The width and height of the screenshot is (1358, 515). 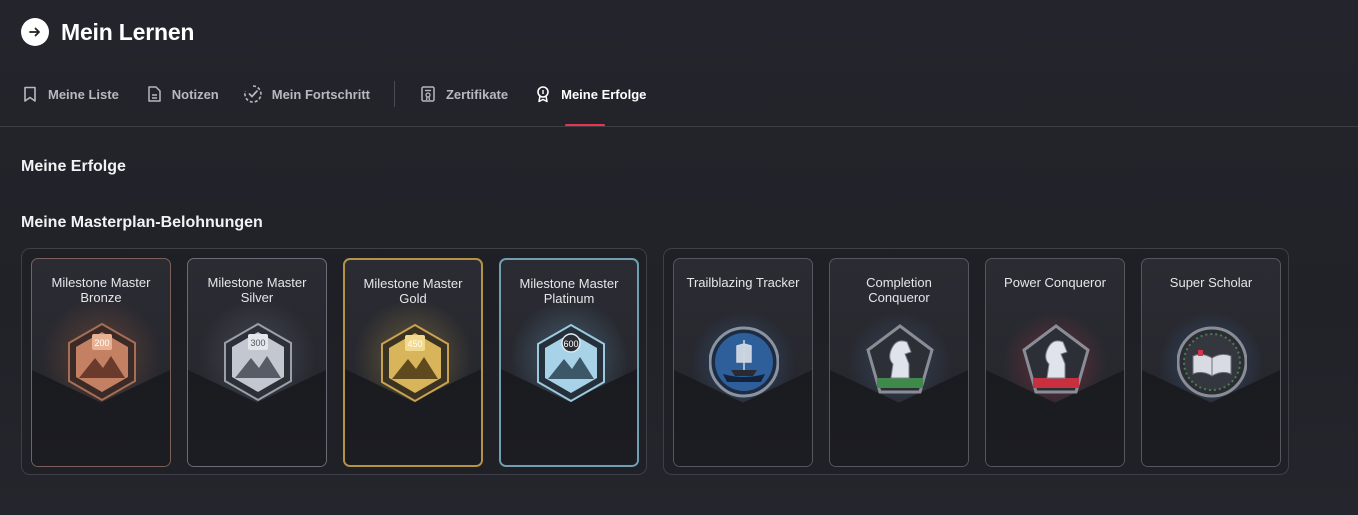 What do you see at coordinates (35, 32) in the screenshot?
I see `arrow-right-icon` at bounding box center [35, 32].